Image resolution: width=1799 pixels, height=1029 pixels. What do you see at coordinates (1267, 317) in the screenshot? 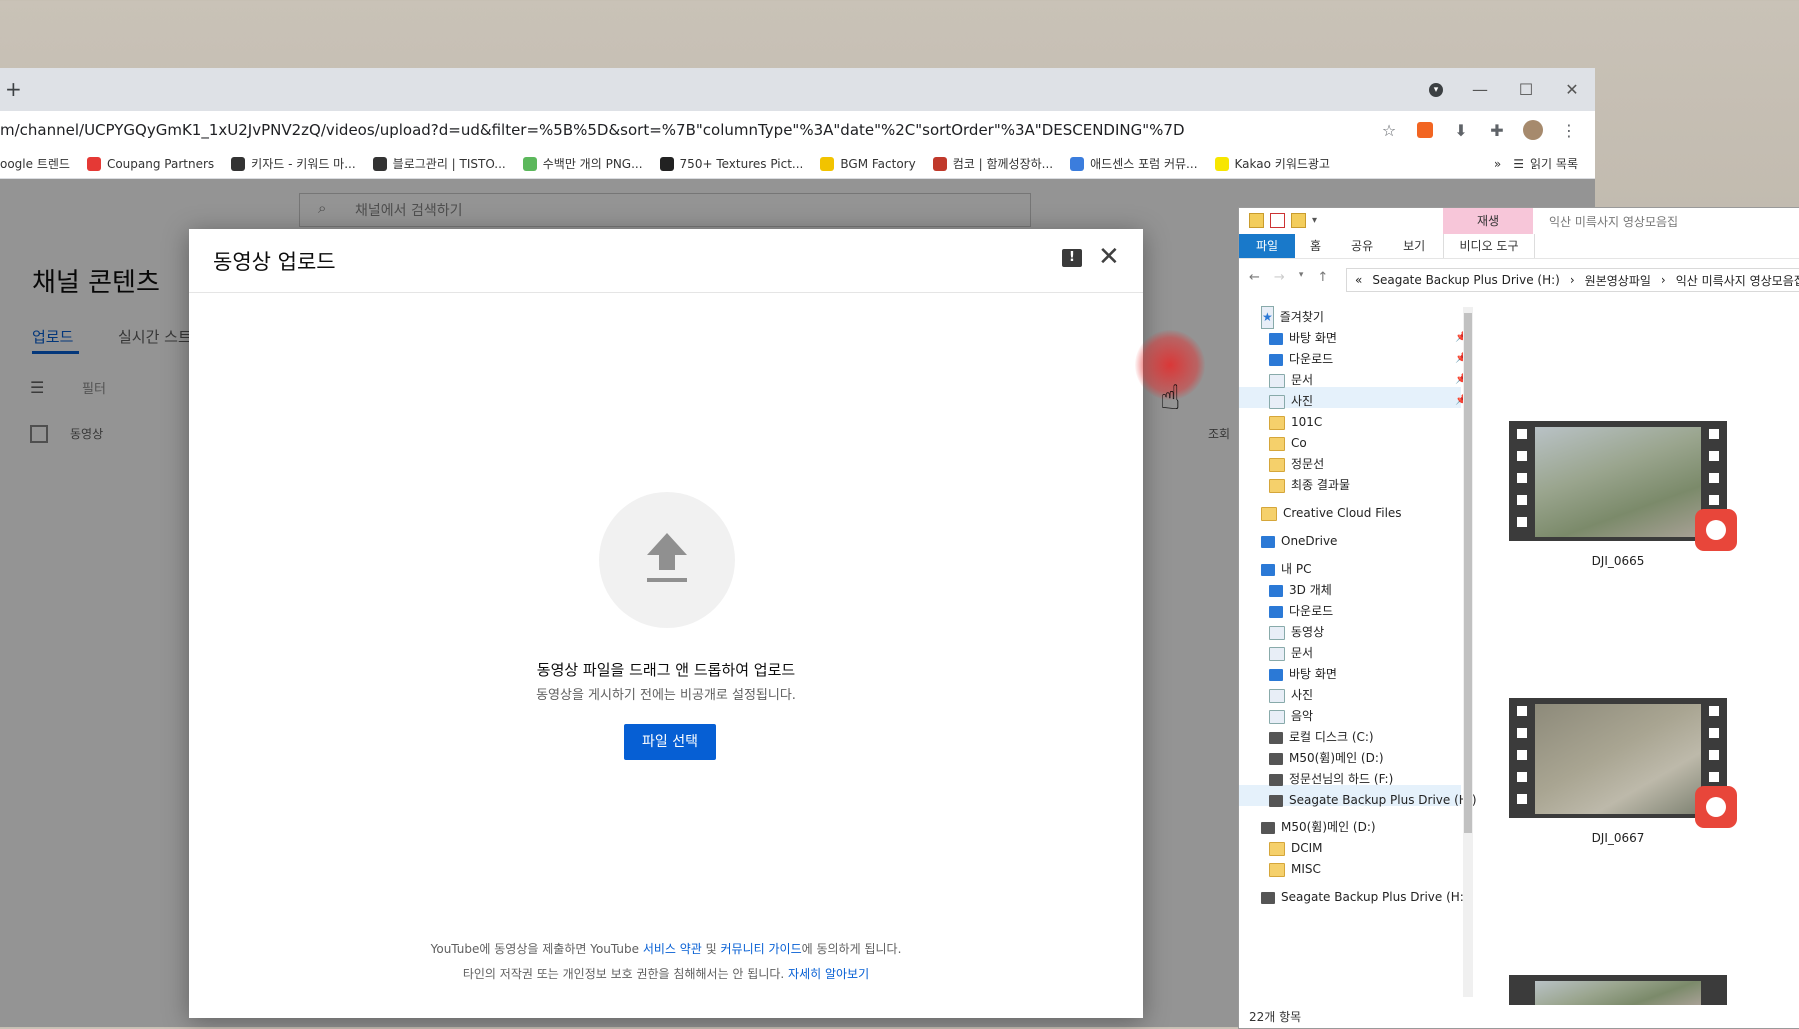
I see `star-icon: ★` at bounding box center [1267, 317].